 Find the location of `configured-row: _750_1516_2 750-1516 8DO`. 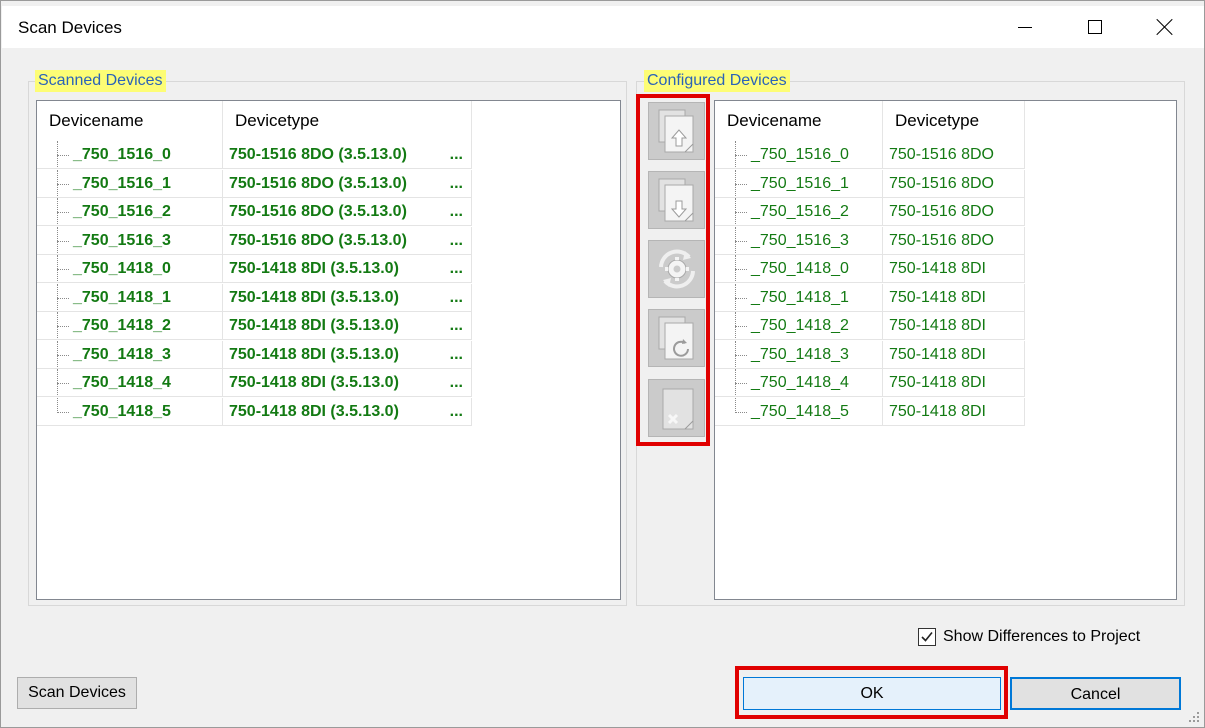

configured-row: _750_1516_2 750-1516 8DO is located at coordinates (870, 212).